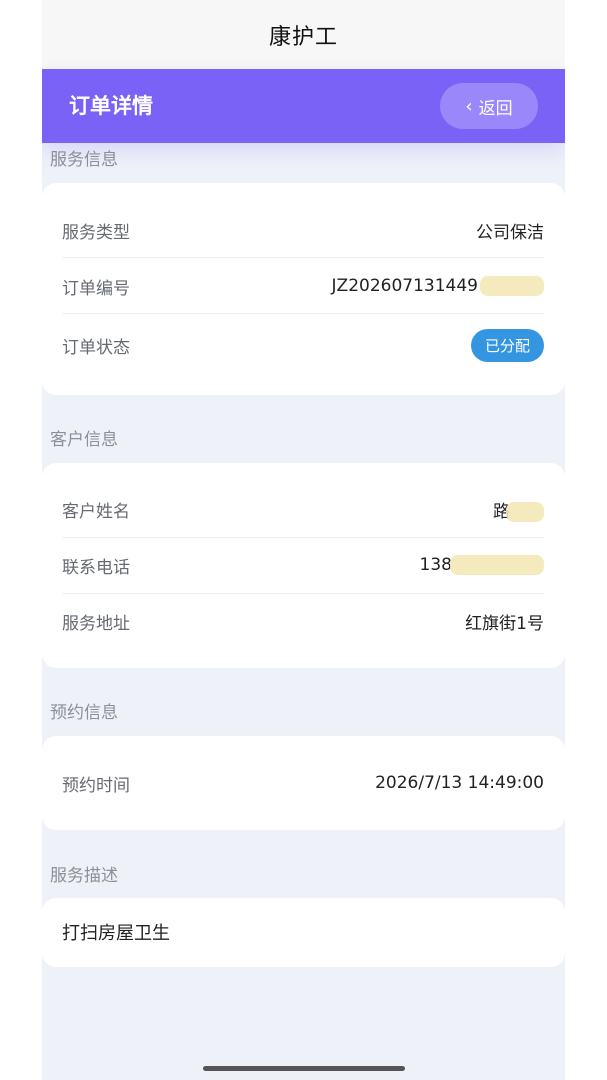 The image size is (607, 1080). What do you see at coordinates (404, 286) in the screenshot?
I see `order-number-value: JZ202607131449` at bounding box center [404, 286].